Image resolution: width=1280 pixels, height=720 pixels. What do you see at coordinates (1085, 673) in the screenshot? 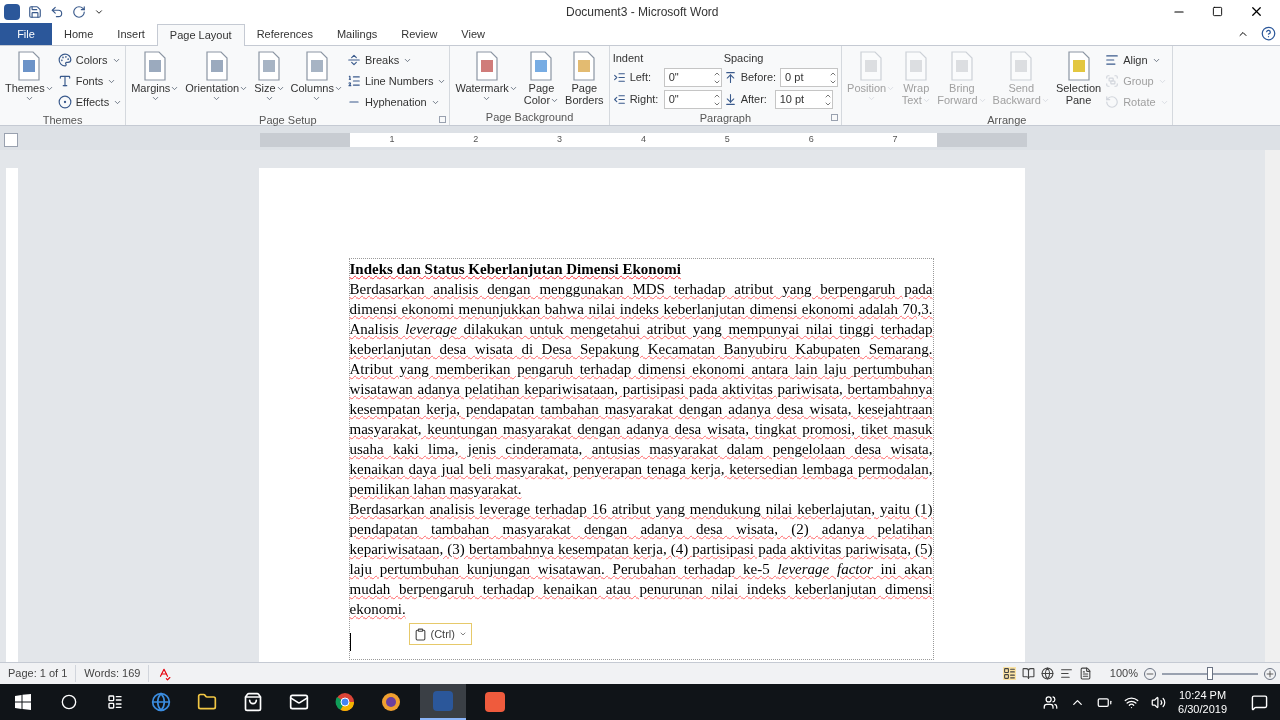
I see `draft-icon` at bounding box center [1085, 673].